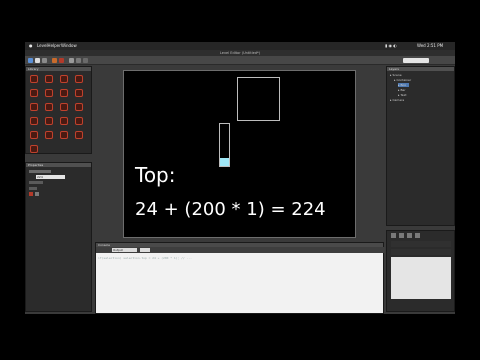  What do you see at coordinates (30, 60) in the screenshot?
I see `new-icon` at bounding box center [30, 60].